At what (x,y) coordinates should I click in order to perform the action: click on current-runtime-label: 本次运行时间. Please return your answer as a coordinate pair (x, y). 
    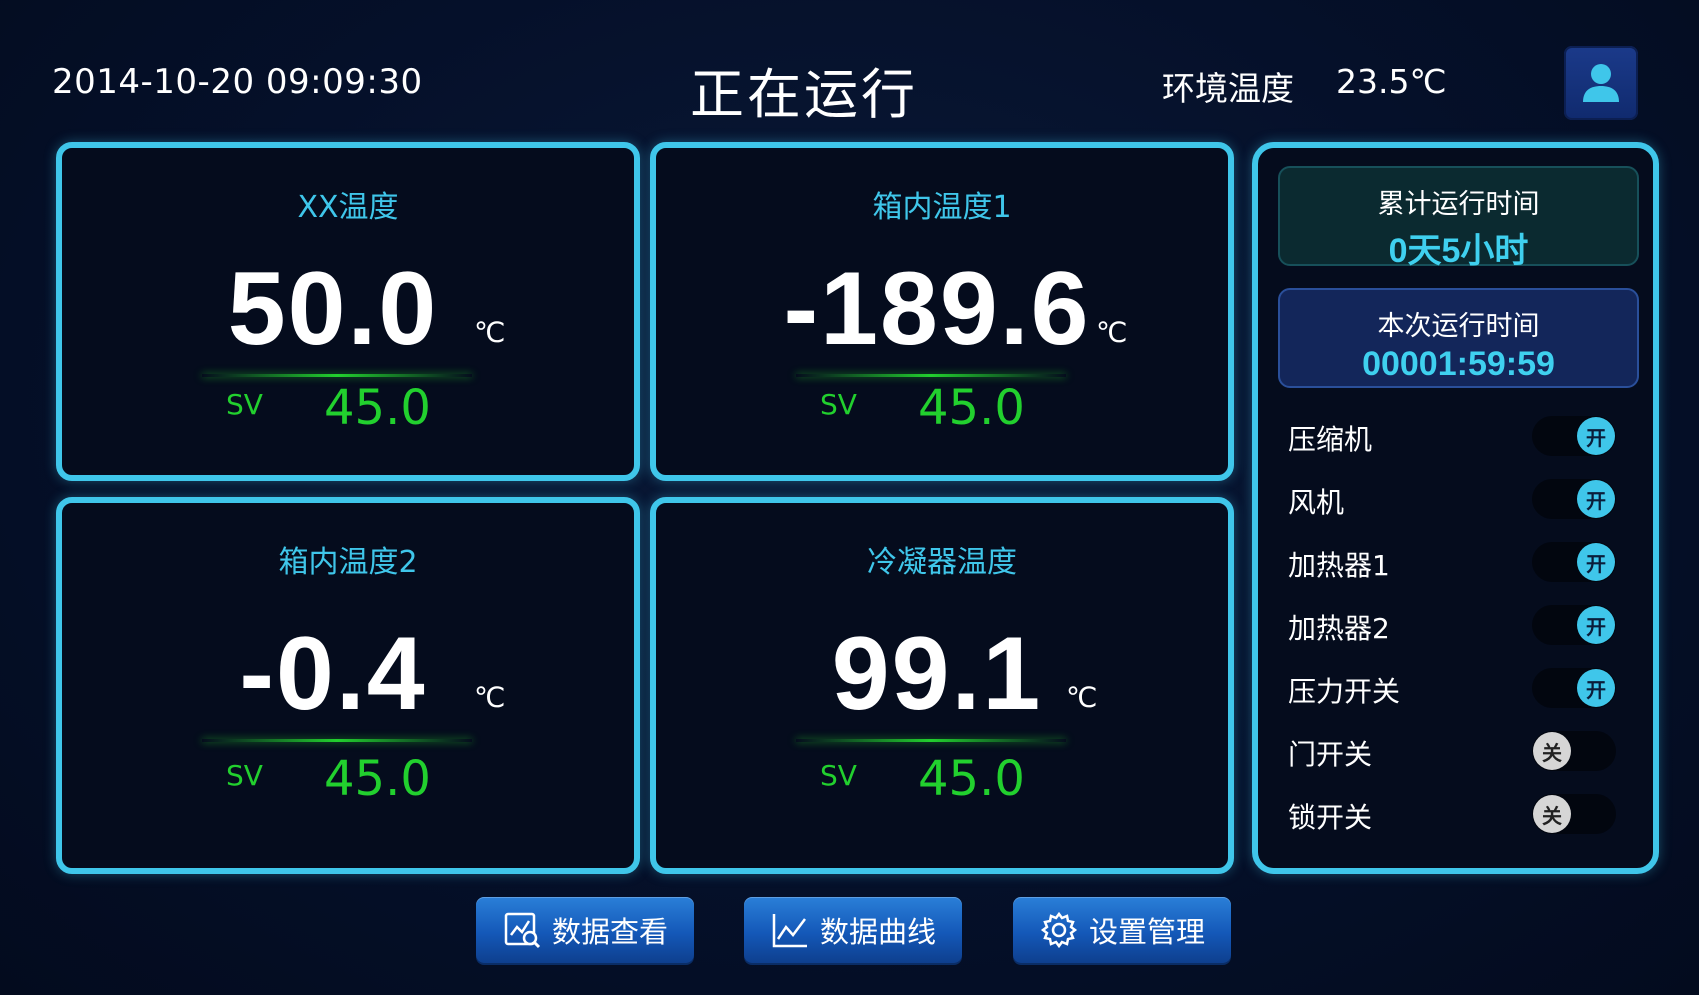
    Looking at the image, I should click on (1458, 326).